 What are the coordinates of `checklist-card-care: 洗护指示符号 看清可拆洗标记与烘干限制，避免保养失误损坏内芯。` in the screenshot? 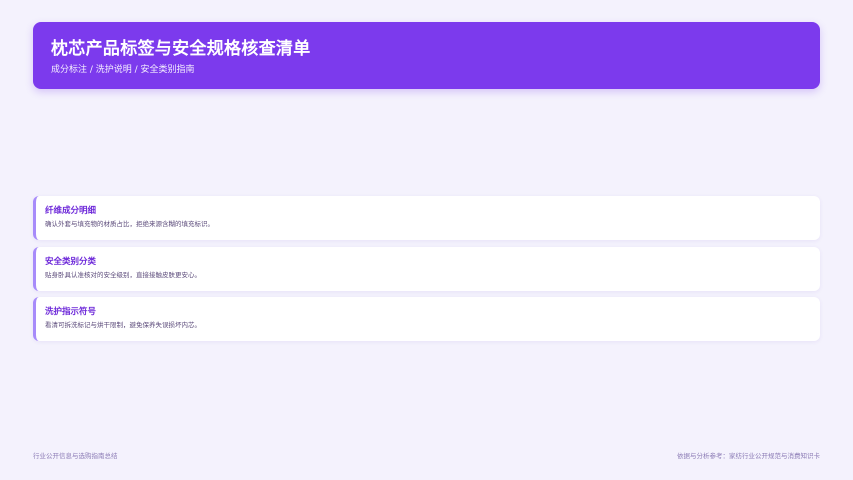 It's located at (426, 319).